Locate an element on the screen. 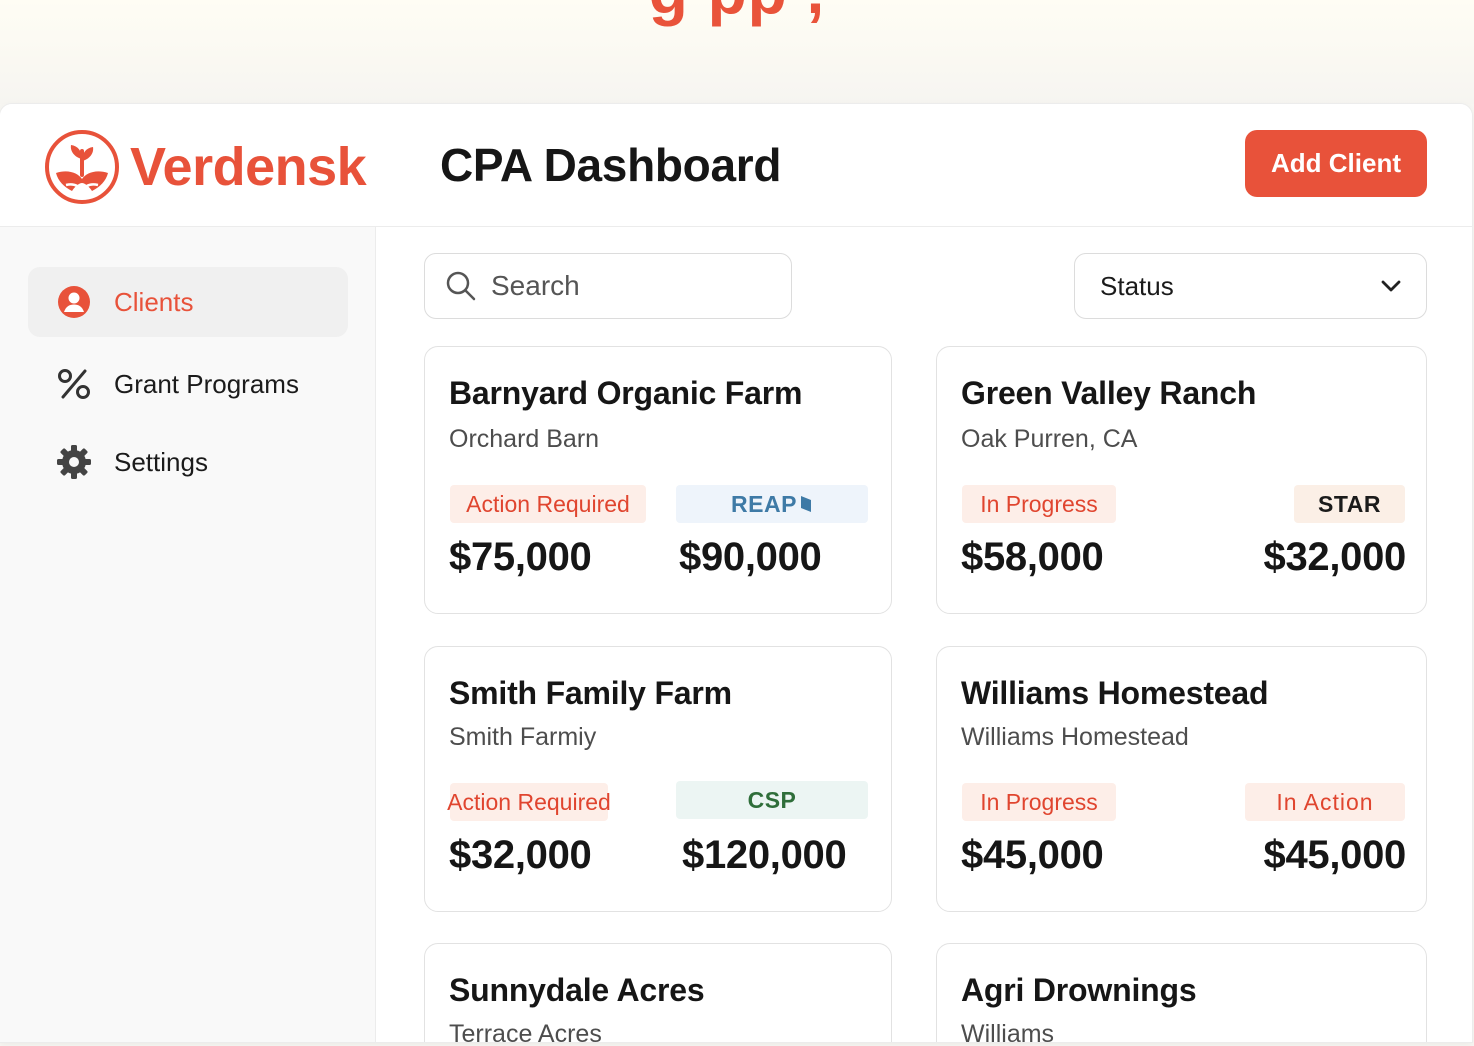  sidebar-item-clients: Clients is located at coordinates (188, 302).